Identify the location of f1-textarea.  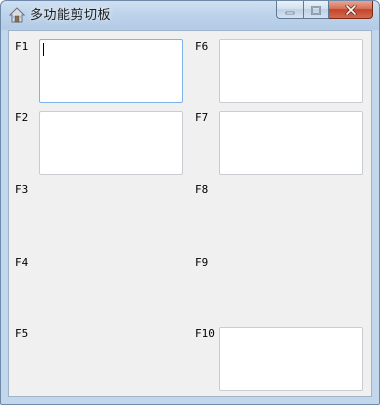
(111, 71).